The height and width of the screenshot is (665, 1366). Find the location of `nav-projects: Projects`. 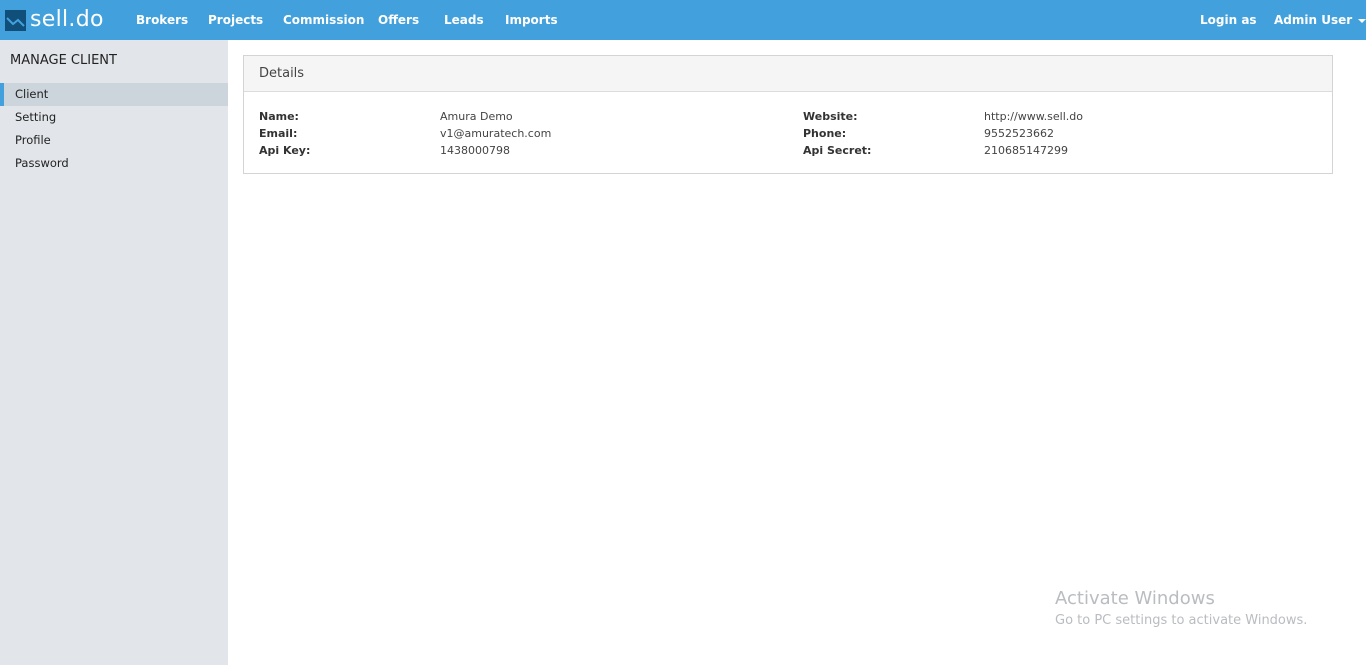

nav-projects: Projects is located at coordinates (235, 20).